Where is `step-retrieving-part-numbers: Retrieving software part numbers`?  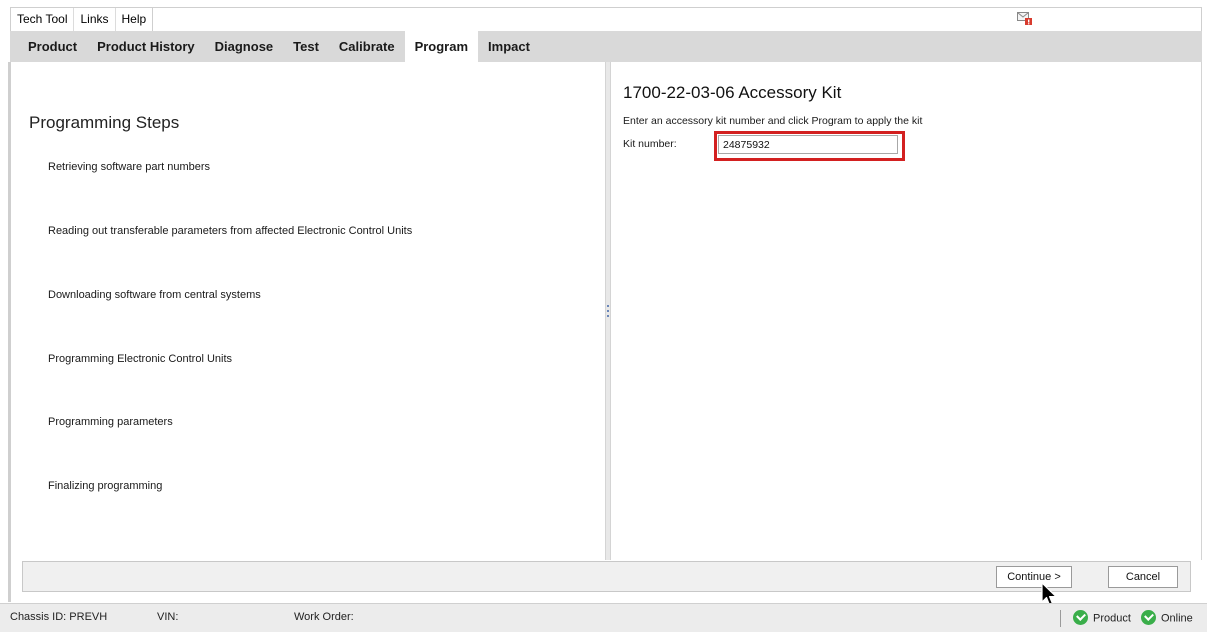 step-retrieving-part-numbers: Retrieving software part numbers is located at coordinates (129, 167).